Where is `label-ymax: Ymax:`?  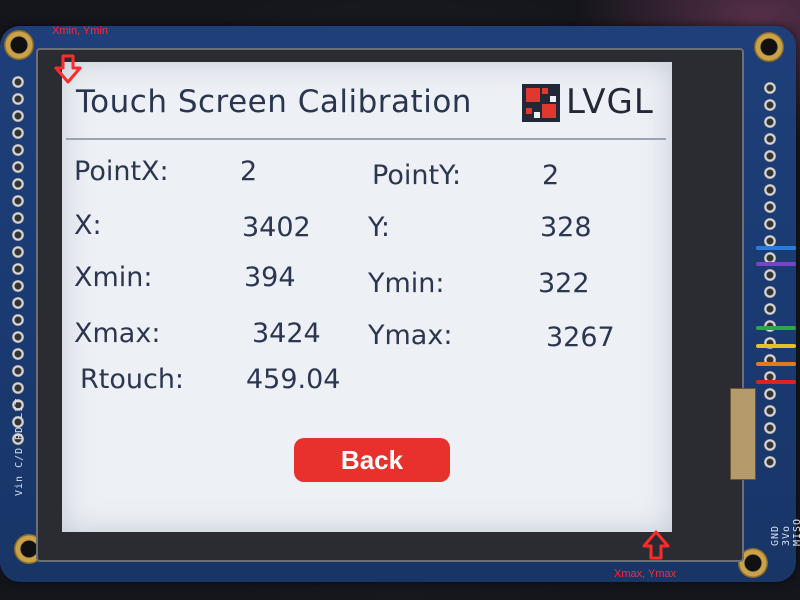 label-ymax: Ymax: is located at coordinates (410, 335).